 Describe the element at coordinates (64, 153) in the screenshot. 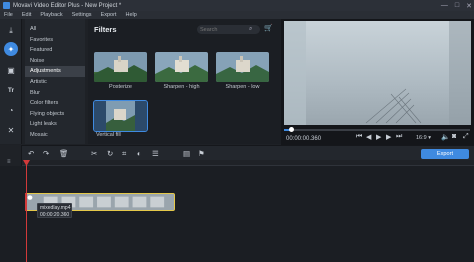

I see `delete-icon: 🗑` at that location.